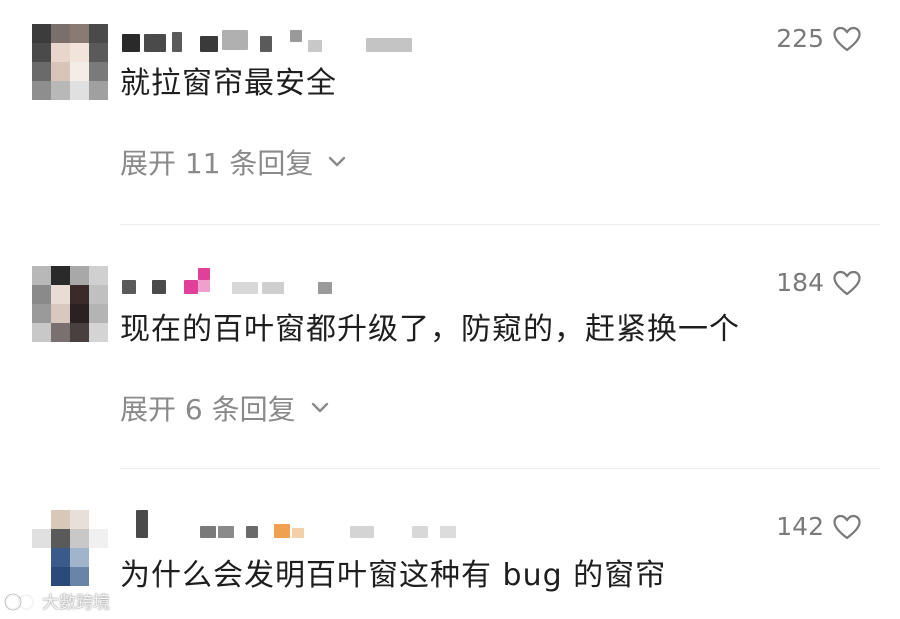 The width and height of the screenshot is (900, 619). What do you see at coordinates (800, 282) in the screenshot?
I see `like-count: 184` at bounding box center [800, 282].